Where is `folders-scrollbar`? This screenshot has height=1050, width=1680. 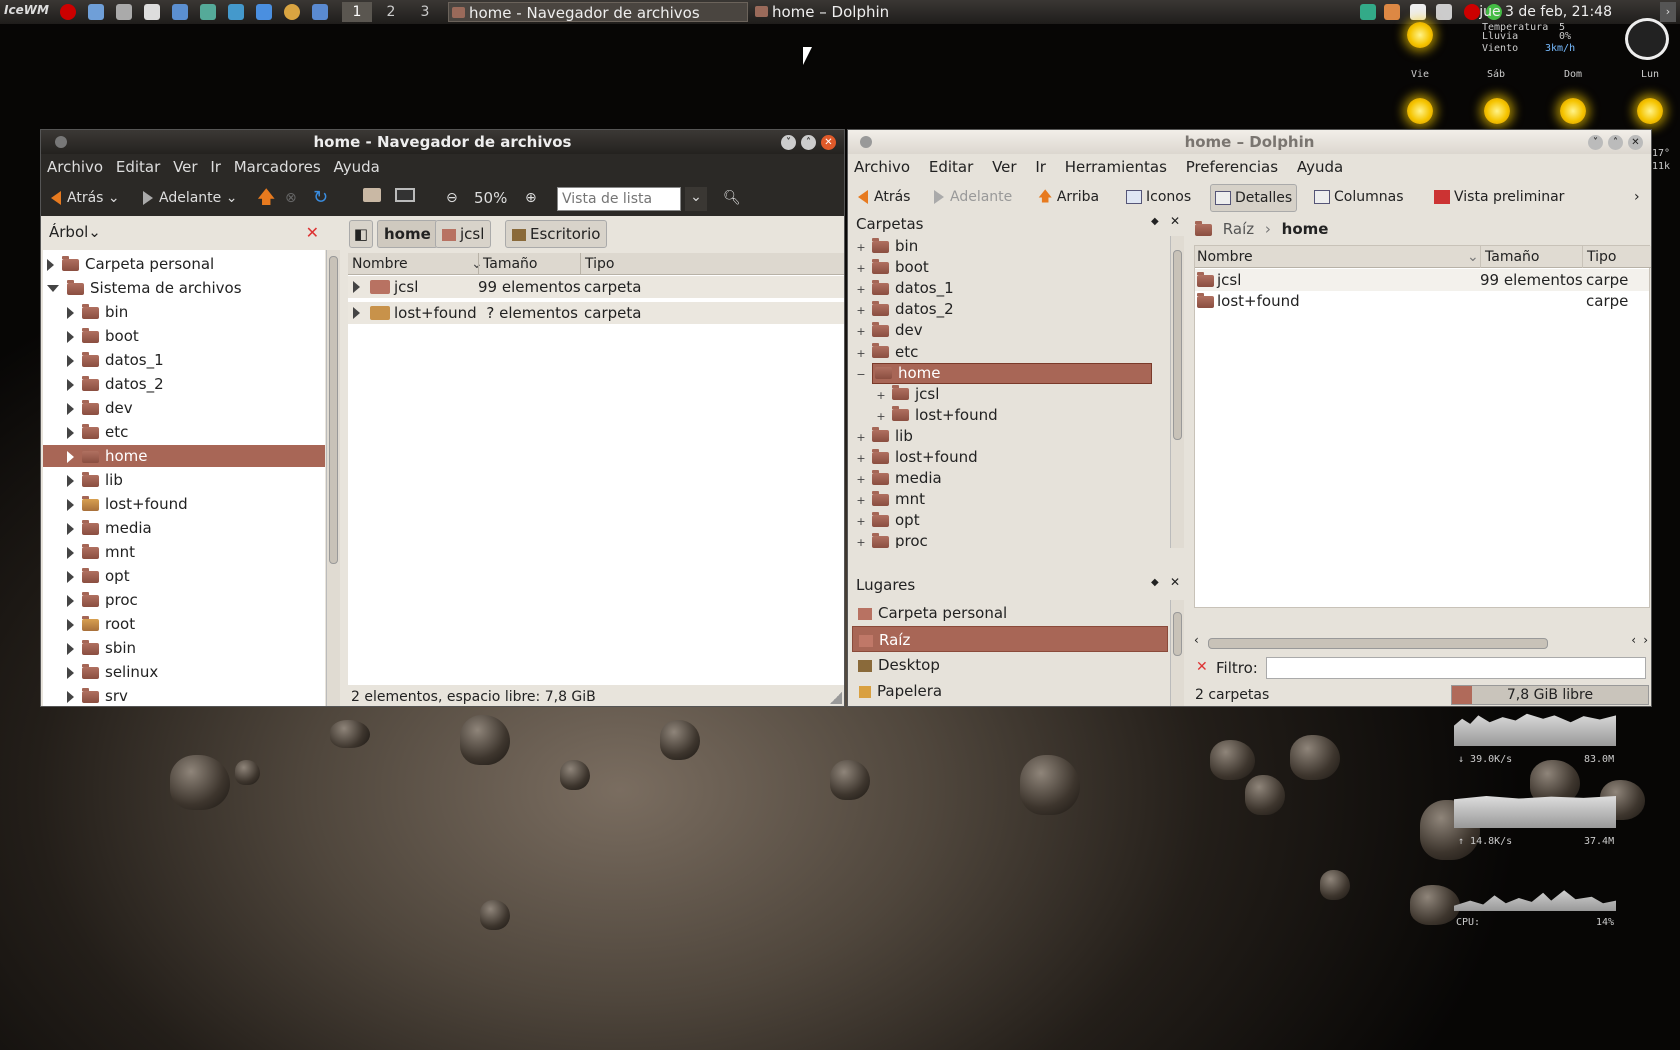
folders-scrollbar is located at coordinates (1177, 392).